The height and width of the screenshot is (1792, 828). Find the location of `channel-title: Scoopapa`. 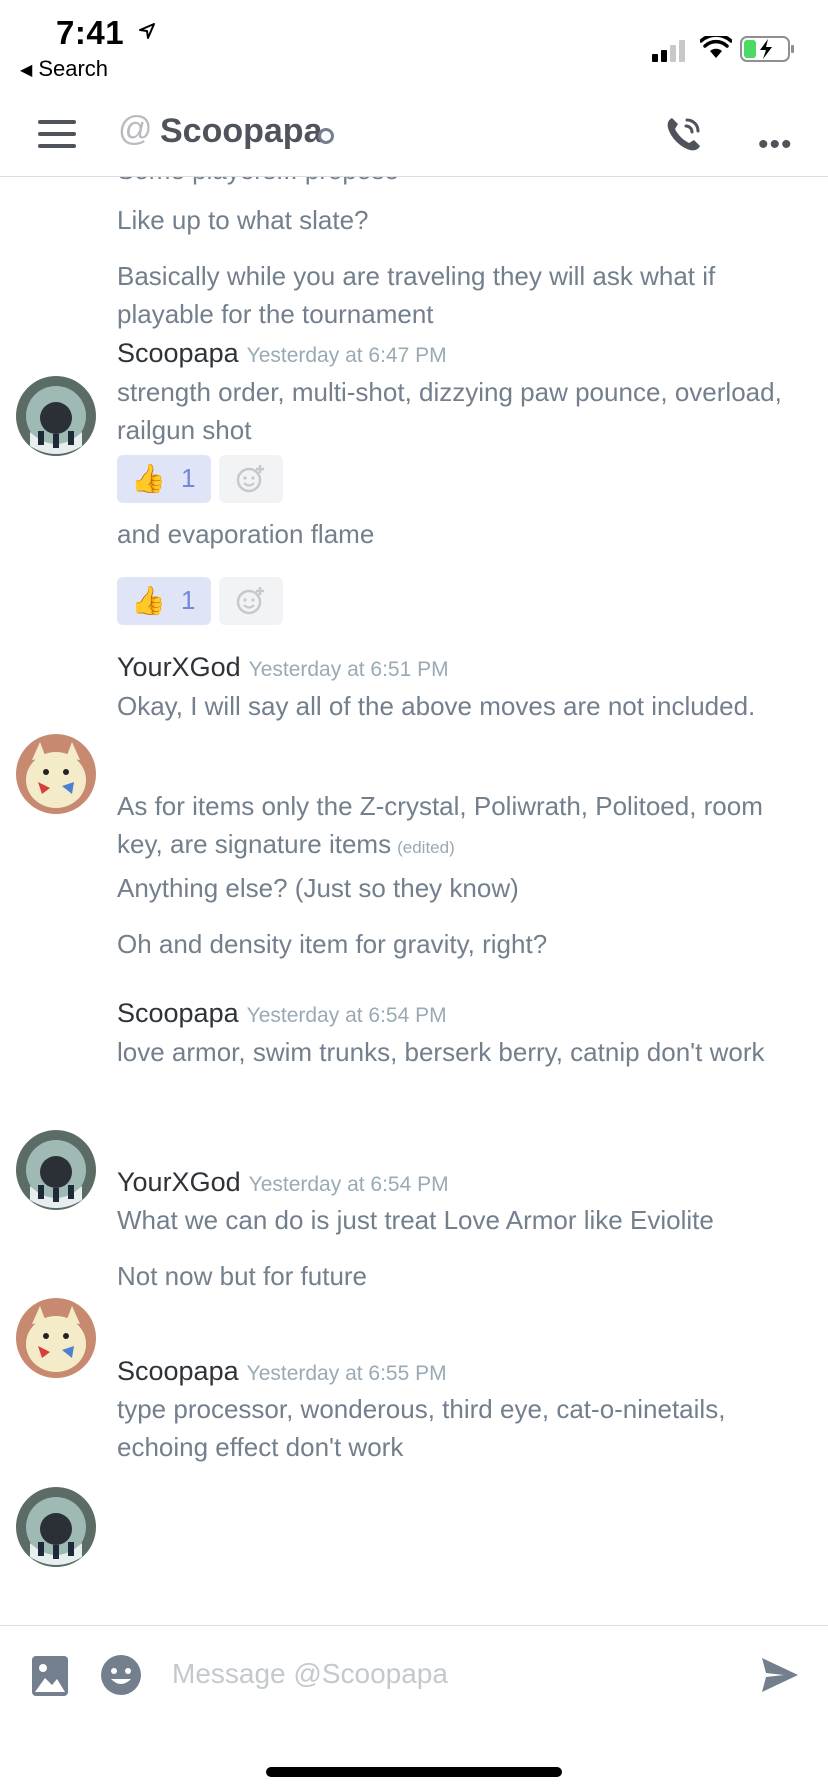

channel-title: Scoopapa is located at coordinates (241, 131).